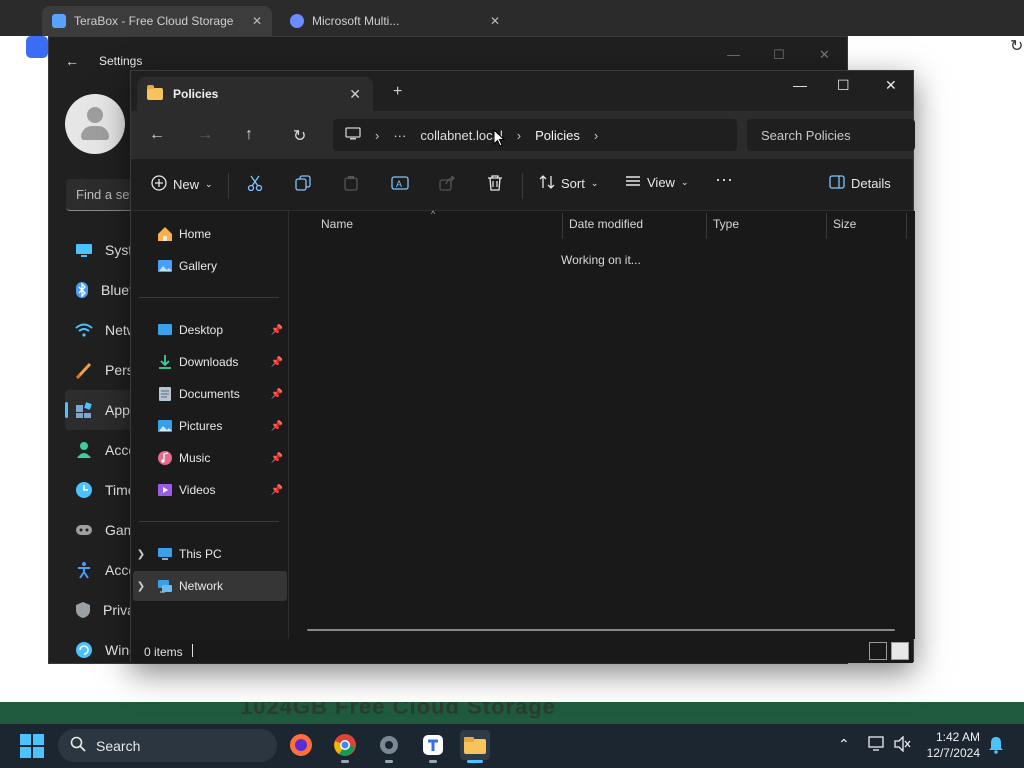  What do you see at coordinates (891, 85) in the screenshot?
I see `close-window-icon: ✕` at bounding box center [891, 85].